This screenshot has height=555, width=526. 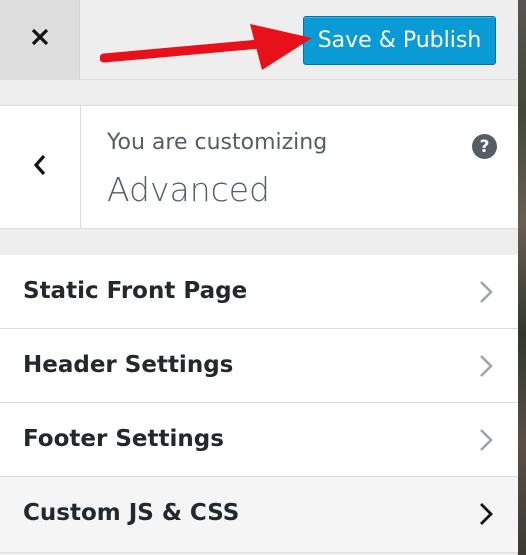 What do you see at coordinates (259, 292) in the screenshot?
I see `menu-item-static-front-page: Static Front Page` at bounding box center [259, 292].